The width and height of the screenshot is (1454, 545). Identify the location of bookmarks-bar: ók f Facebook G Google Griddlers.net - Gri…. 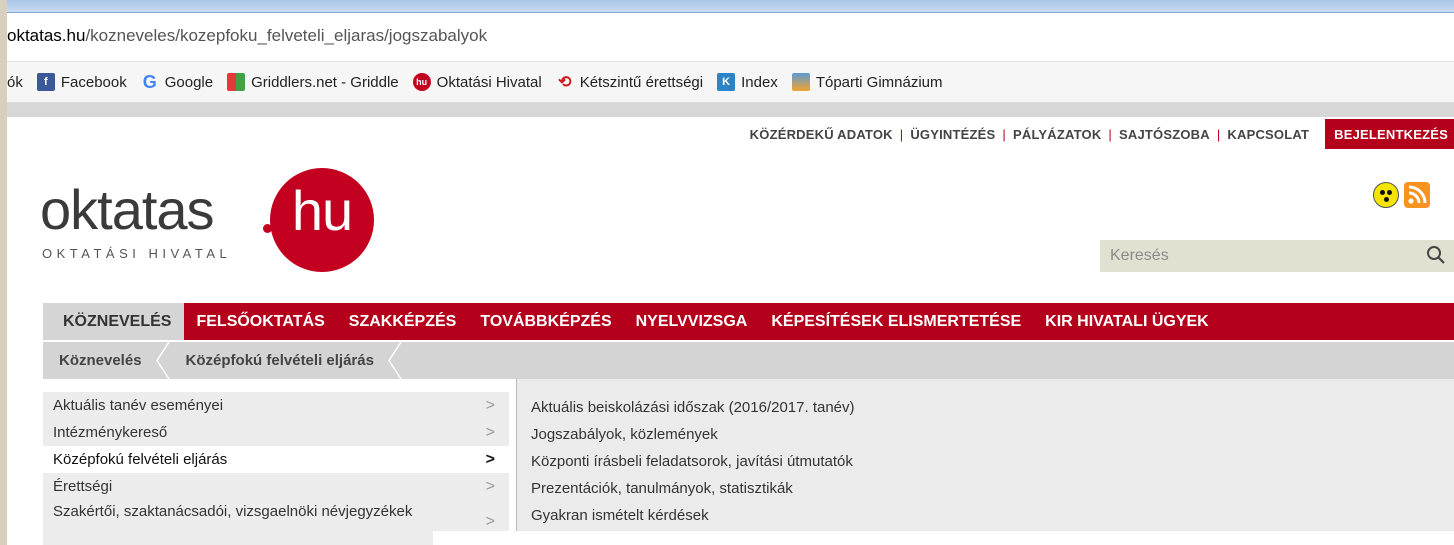
(730, 82).